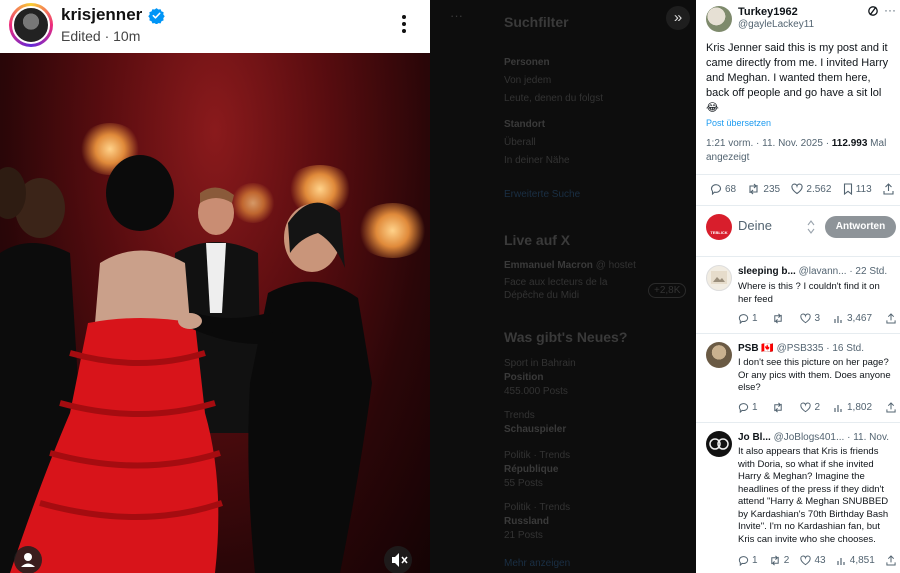 Image resolution: width=900 pixels, height=573 pixels. What do you see at coordinates (801, 348) in the screenshot?
I see `comment-header: PSB 🇨🇦 @PSB335 · 16 Std.` at bounding box center [801, 348].